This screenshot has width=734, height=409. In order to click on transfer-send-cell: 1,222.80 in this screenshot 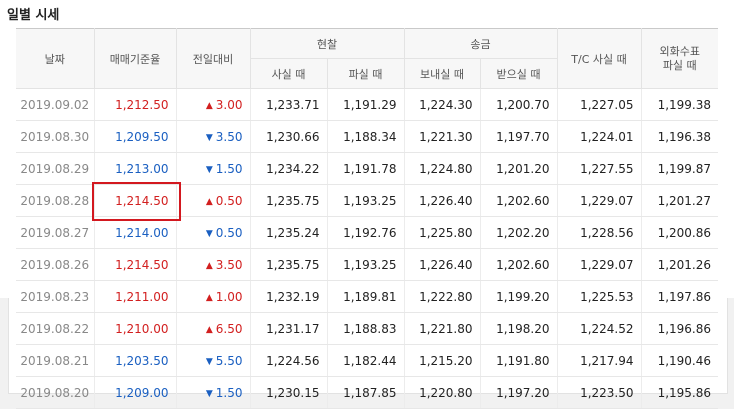, I will do `click(441, 296)`.